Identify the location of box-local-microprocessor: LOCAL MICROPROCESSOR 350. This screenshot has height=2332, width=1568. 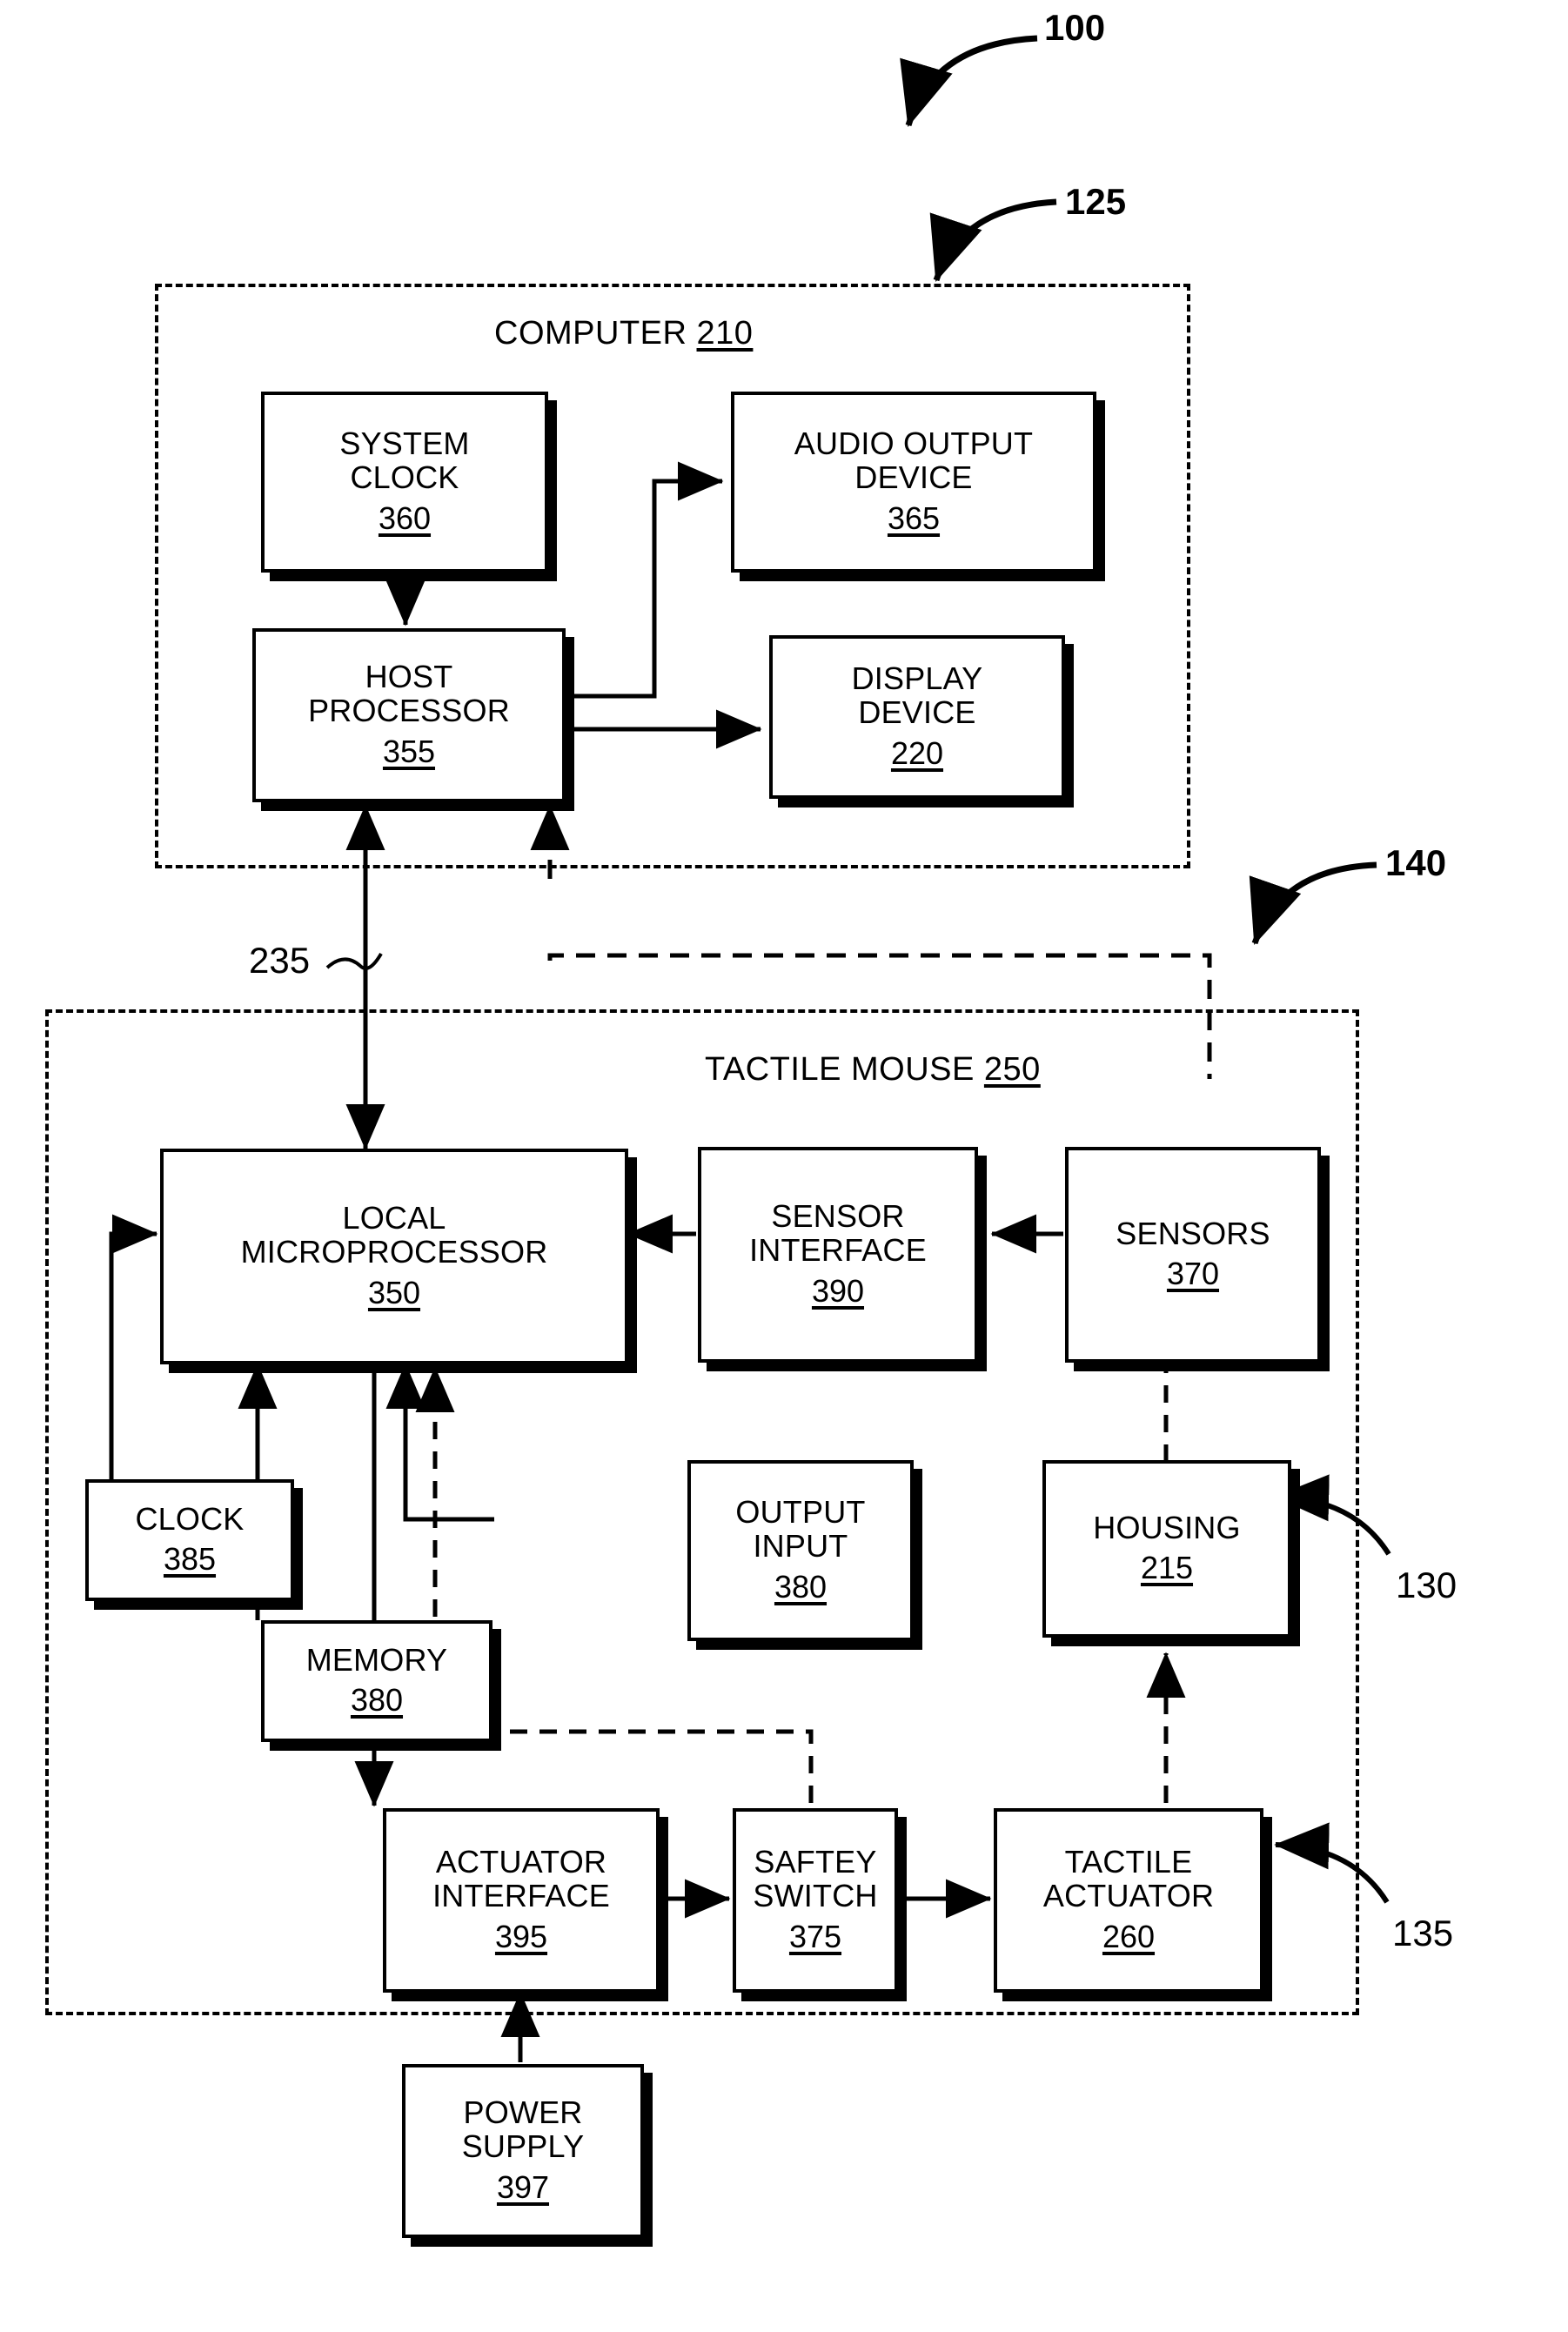
(394, 1257).